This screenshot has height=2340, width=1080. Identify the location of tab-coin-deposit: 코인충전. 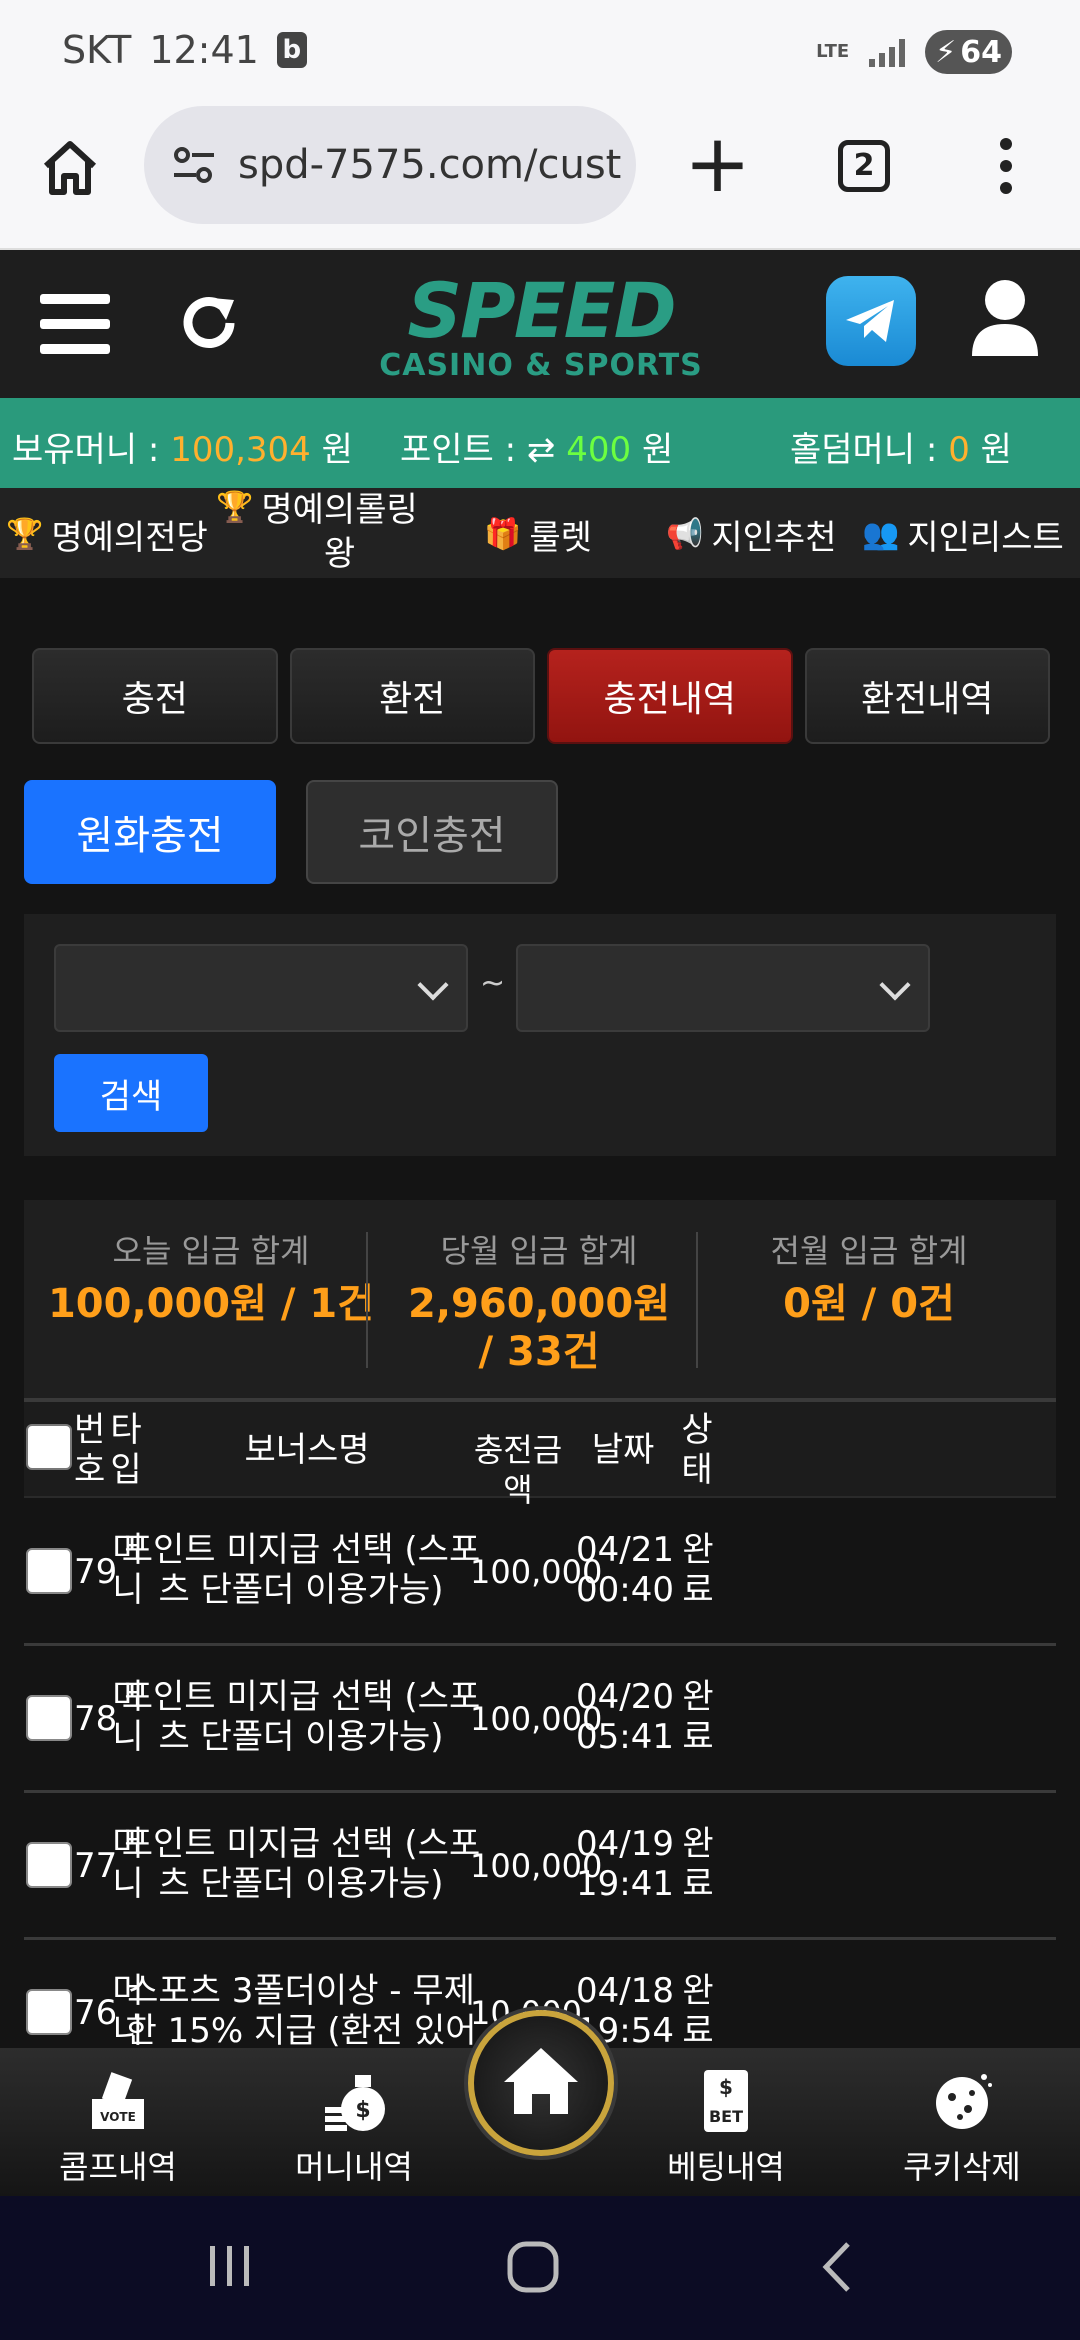
(432, 832).